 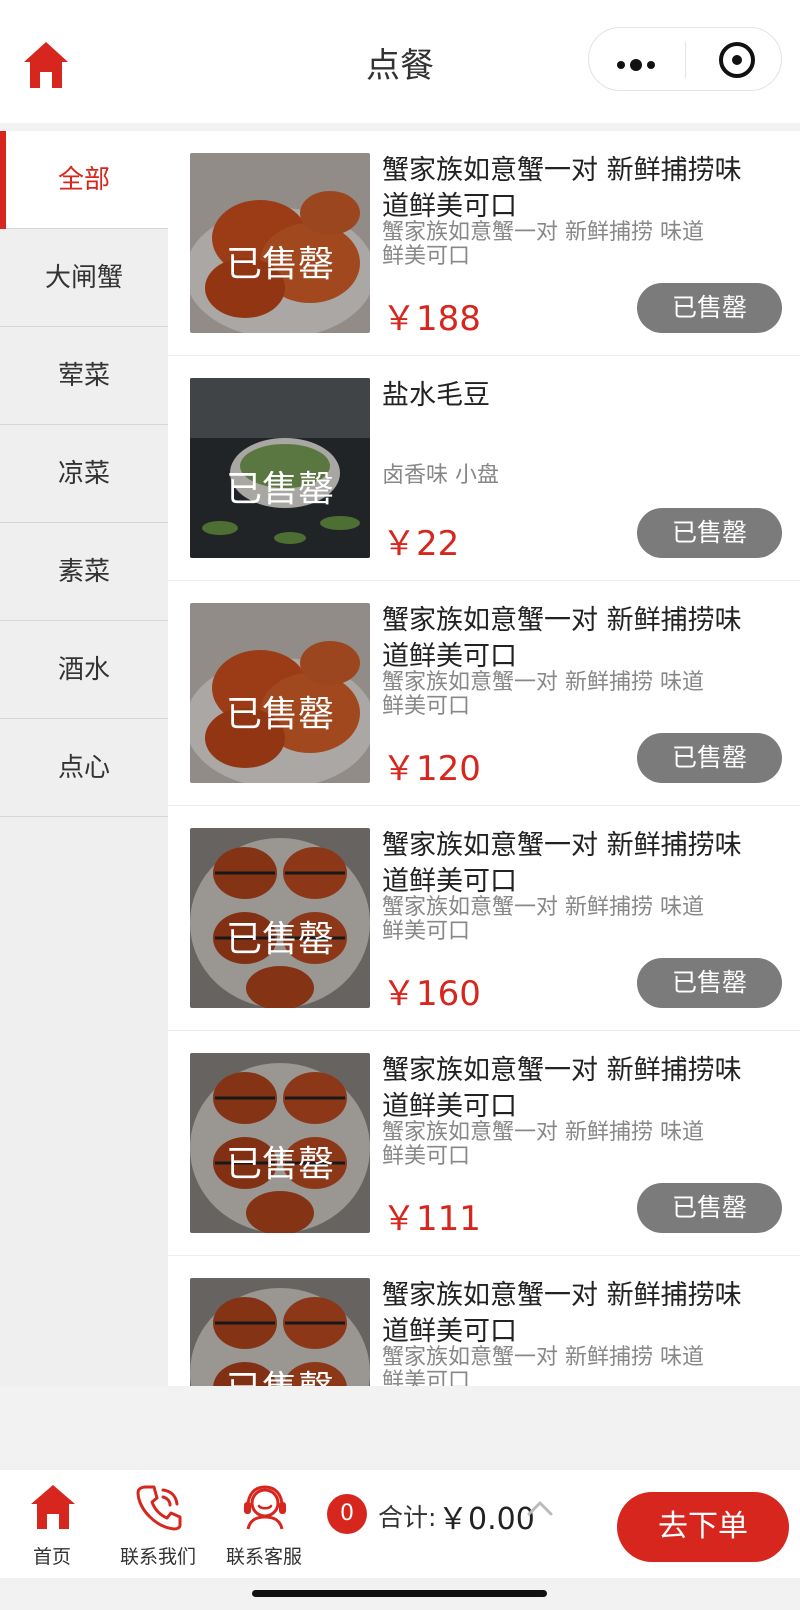 I want to click on top-navigation-bar: 点餐, so click(x=400, y=61).